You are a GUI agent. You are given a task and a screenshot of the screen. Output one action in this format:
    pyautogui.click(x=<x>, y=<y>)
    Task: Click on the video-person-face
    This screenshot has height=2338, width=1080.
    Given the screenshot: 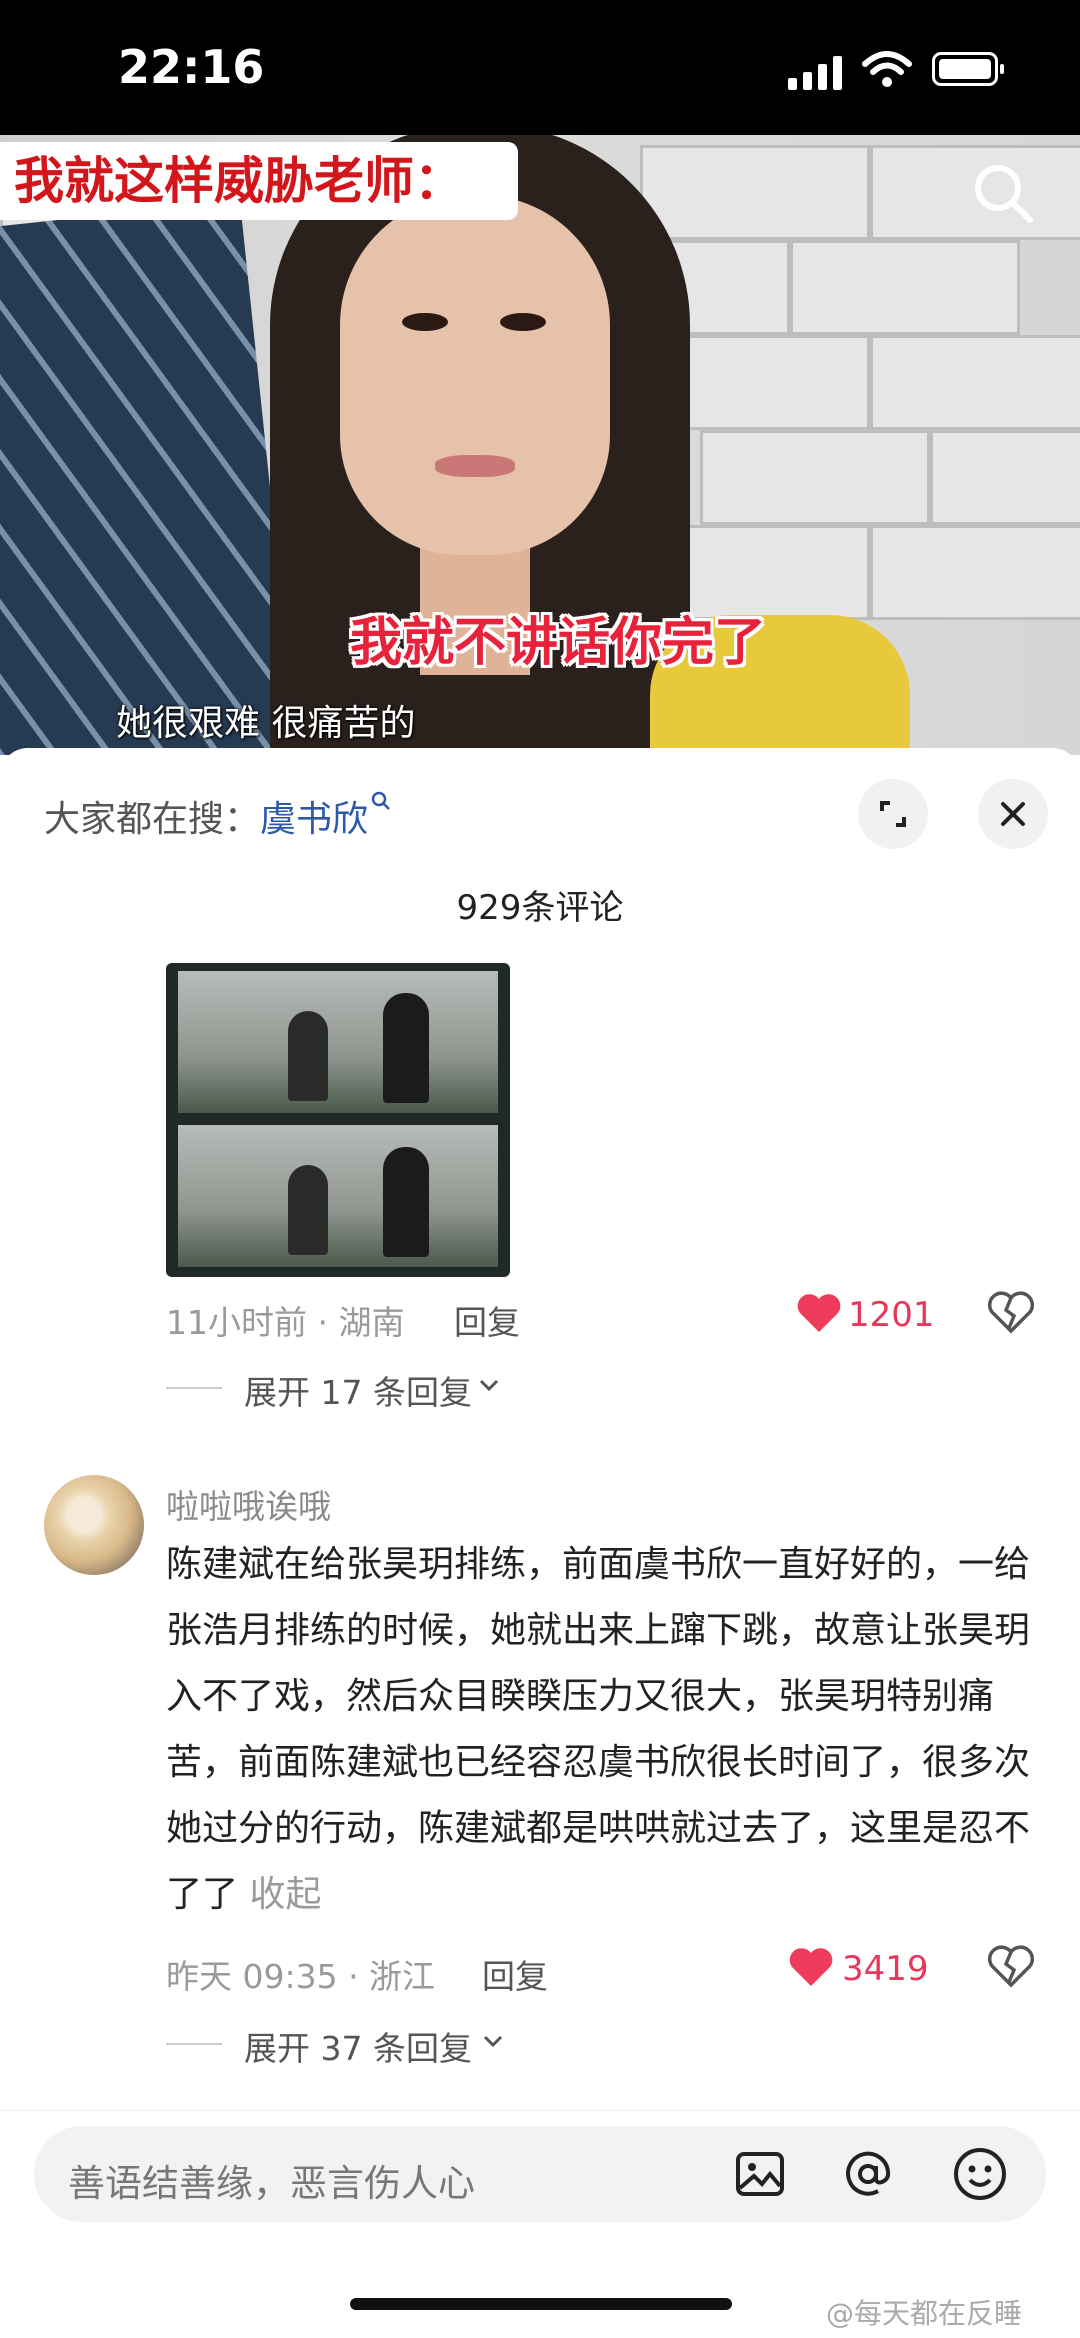 What is the action you would take?
    pyautogui.click(x=475, y=375)
    